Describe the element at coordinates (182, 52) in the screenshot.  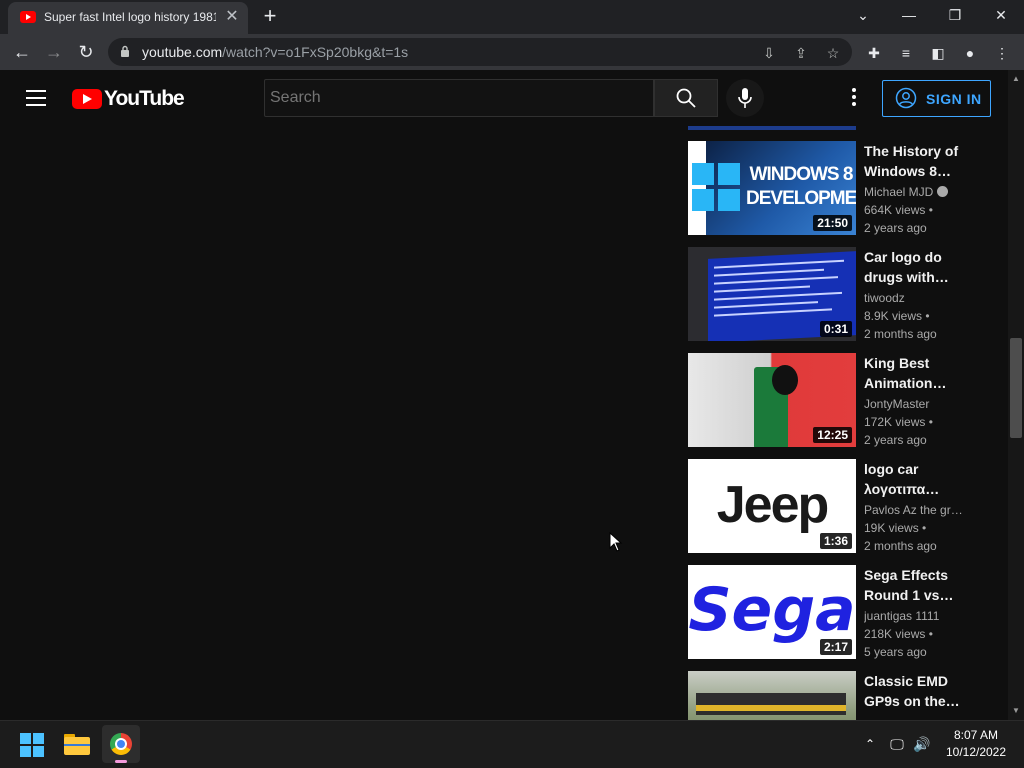
I see `url-host: youtube.com` at that location.